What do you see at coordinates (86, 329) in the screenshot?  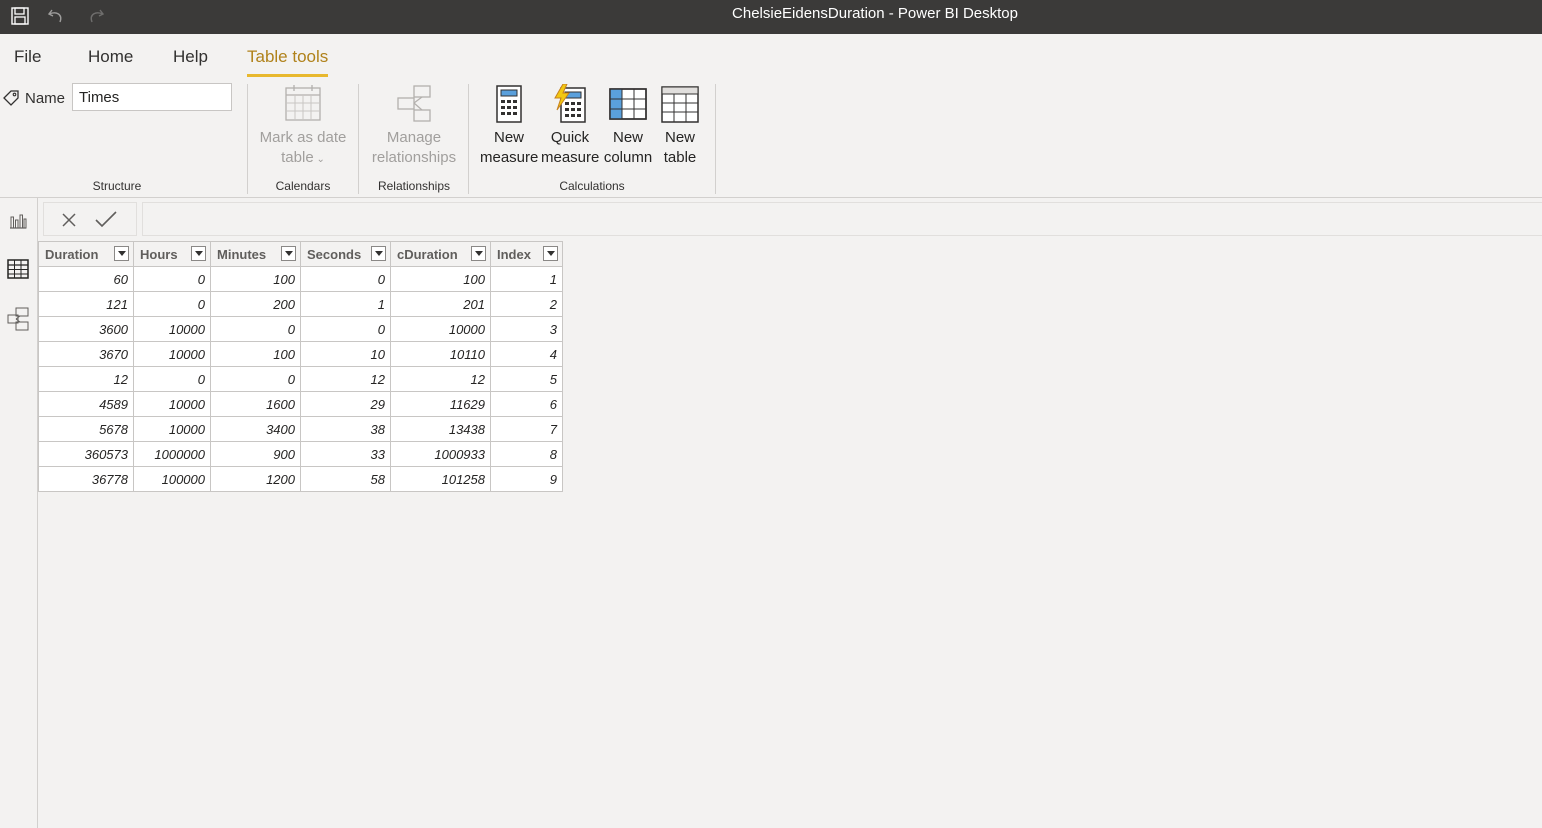 I see `table-cell: 3600` at bounding box center [86, 329].